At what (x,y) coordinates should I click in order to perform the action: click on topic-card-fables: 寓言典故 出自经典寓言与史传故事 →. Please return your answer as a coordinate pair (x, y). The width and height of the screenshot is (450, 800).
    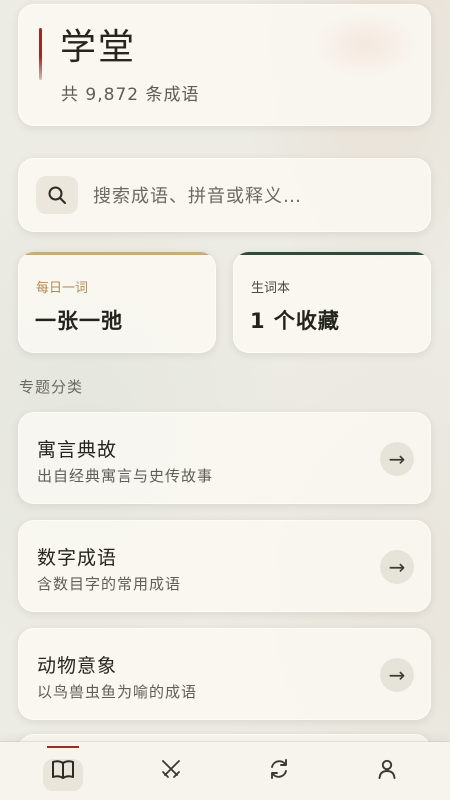
    Looking at the image, I should click on (224, 458).